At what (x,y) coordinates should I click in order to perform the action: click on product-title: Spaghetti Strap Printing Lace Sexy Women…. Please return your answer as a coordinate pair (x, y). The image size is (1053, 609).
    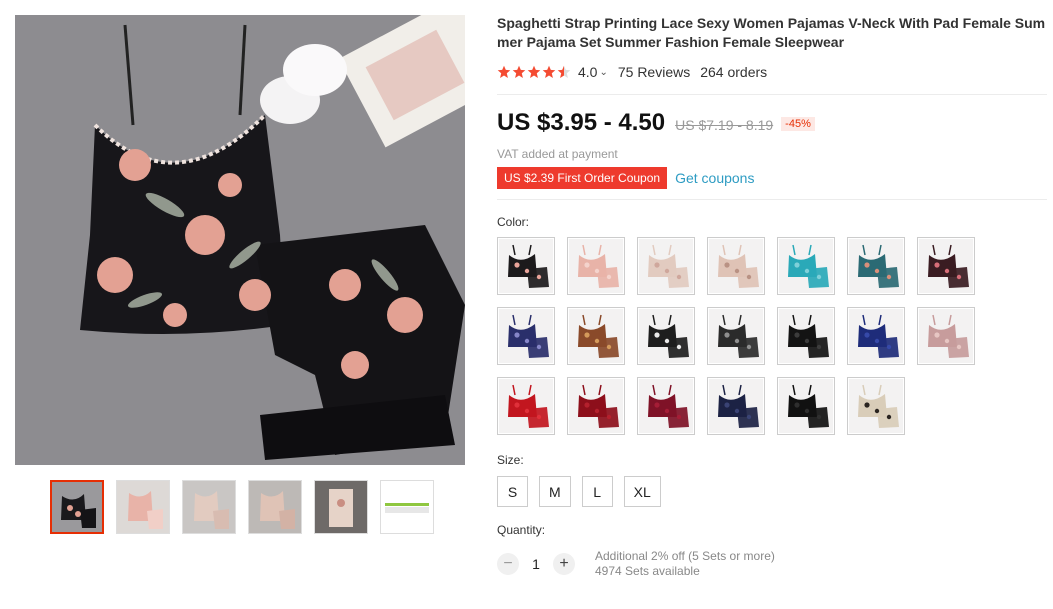
    Looking at the image, I should click on (771, 32).